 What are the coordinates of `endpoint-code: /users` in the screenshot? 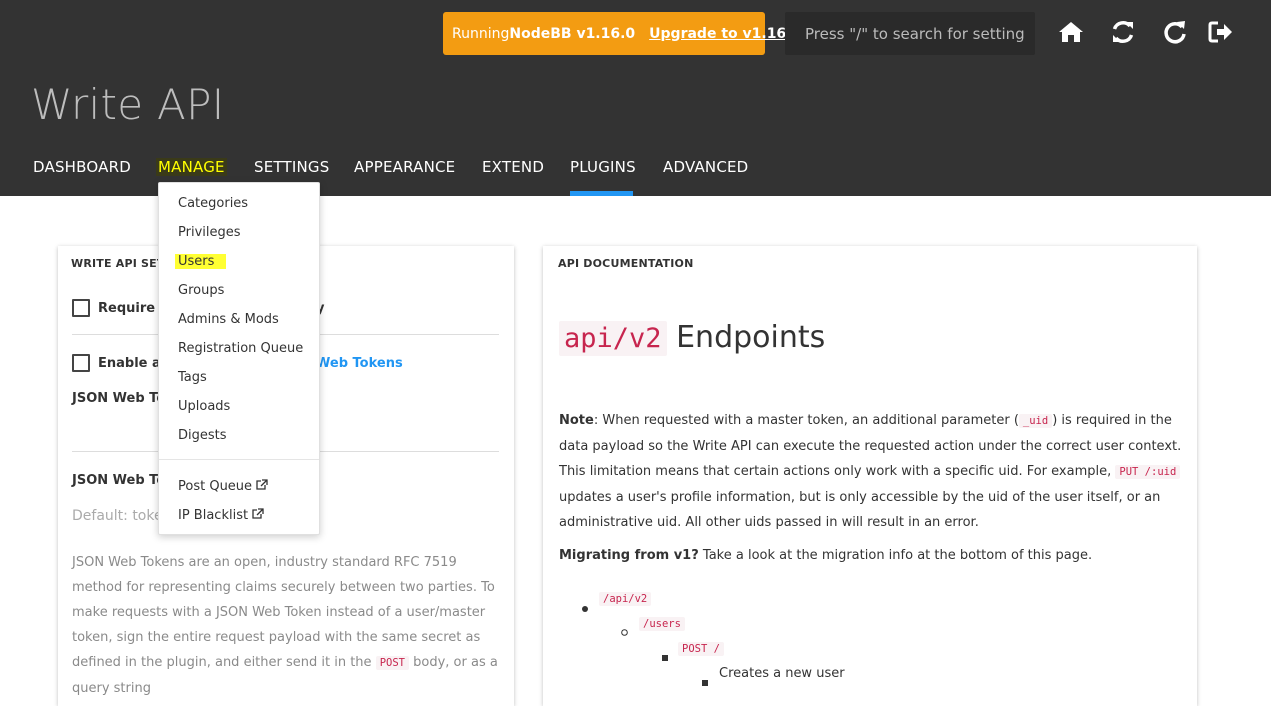 It's located at (662, 624).